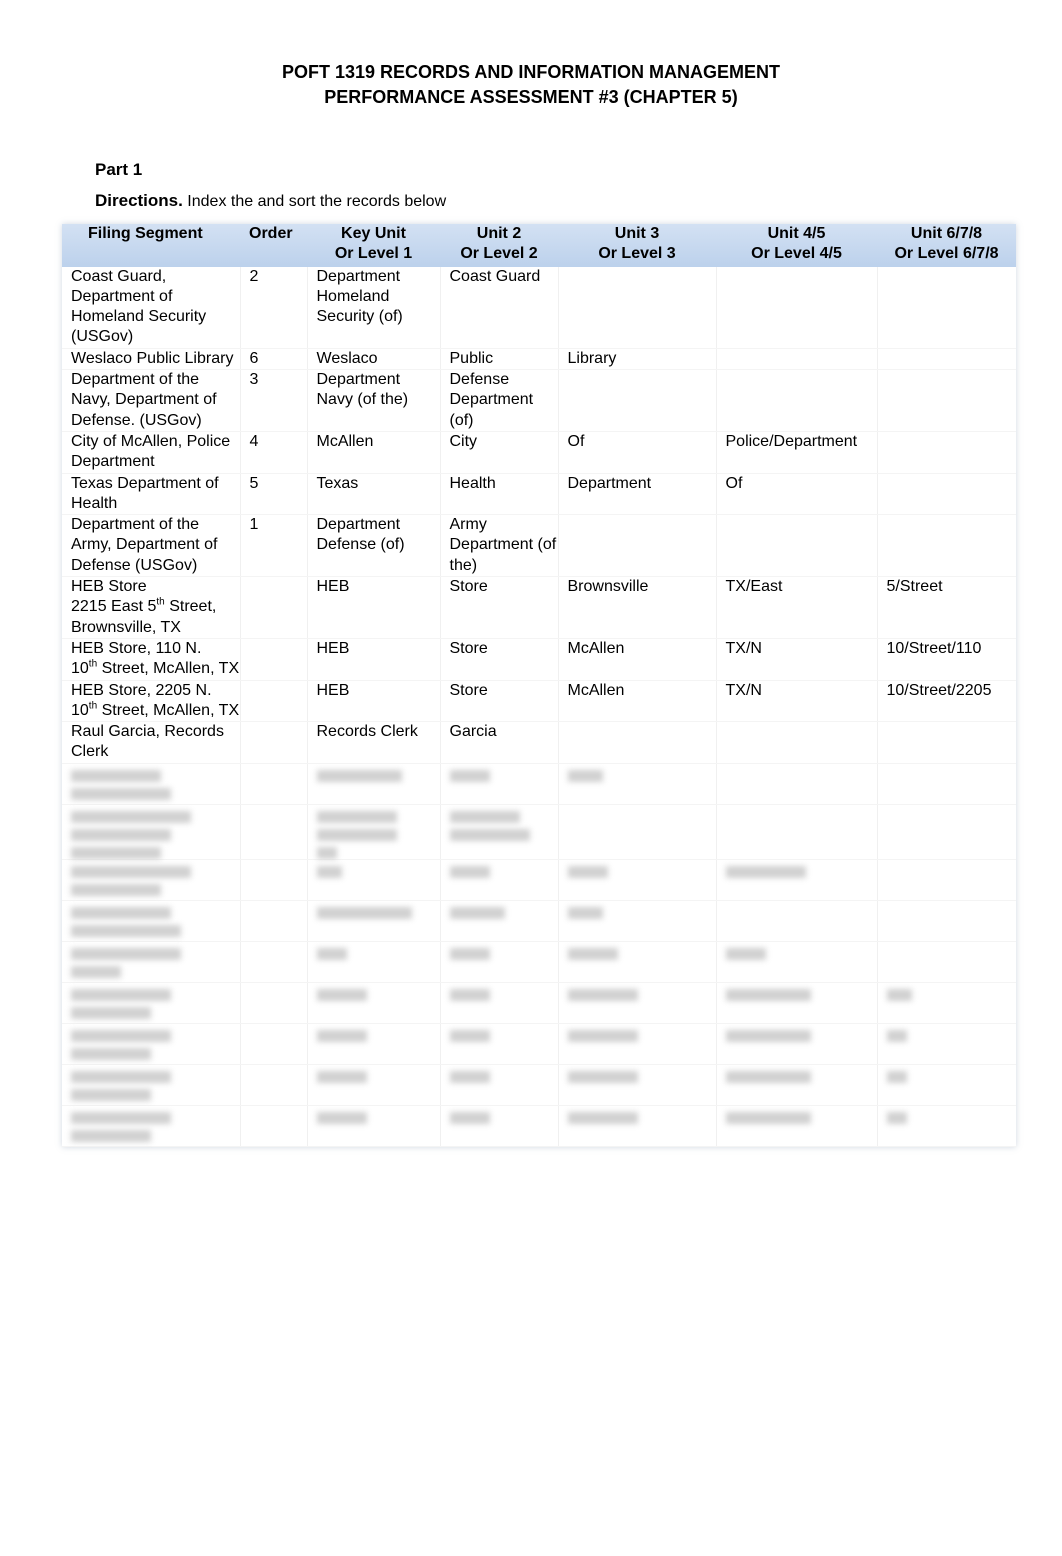 This screenshot has width=1062, height=1556. What do you see at coordinates (273, 359) in the screenshot?
I see `table-cell: 6` at bounding box center [273, 359].